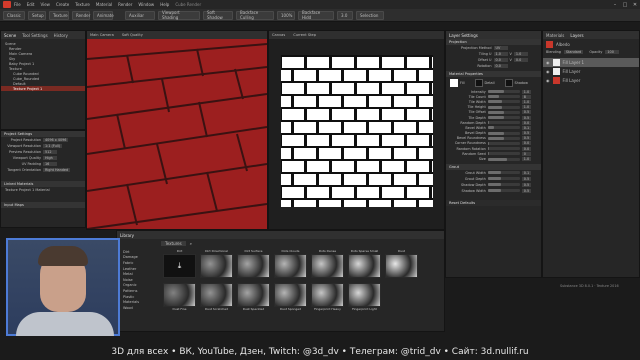 This screenshot has height=360, width=640. What do you see at coordinates (179, 297) in the screenshot?
I see `library-asset: Dust Fine` at bounding box center [179, 297].